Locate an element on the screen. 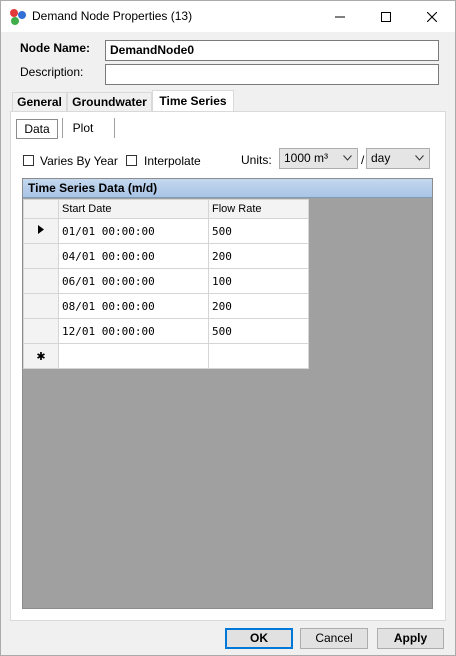 The image size is (456, 656). minimize-button is located at coordinates (340, 16).